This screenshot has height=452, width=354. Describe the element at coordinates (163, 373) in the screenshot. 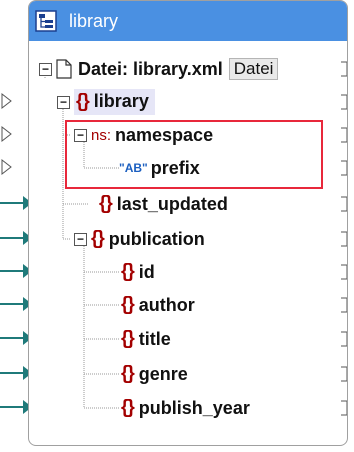

I see `node-label: genre` at that location.